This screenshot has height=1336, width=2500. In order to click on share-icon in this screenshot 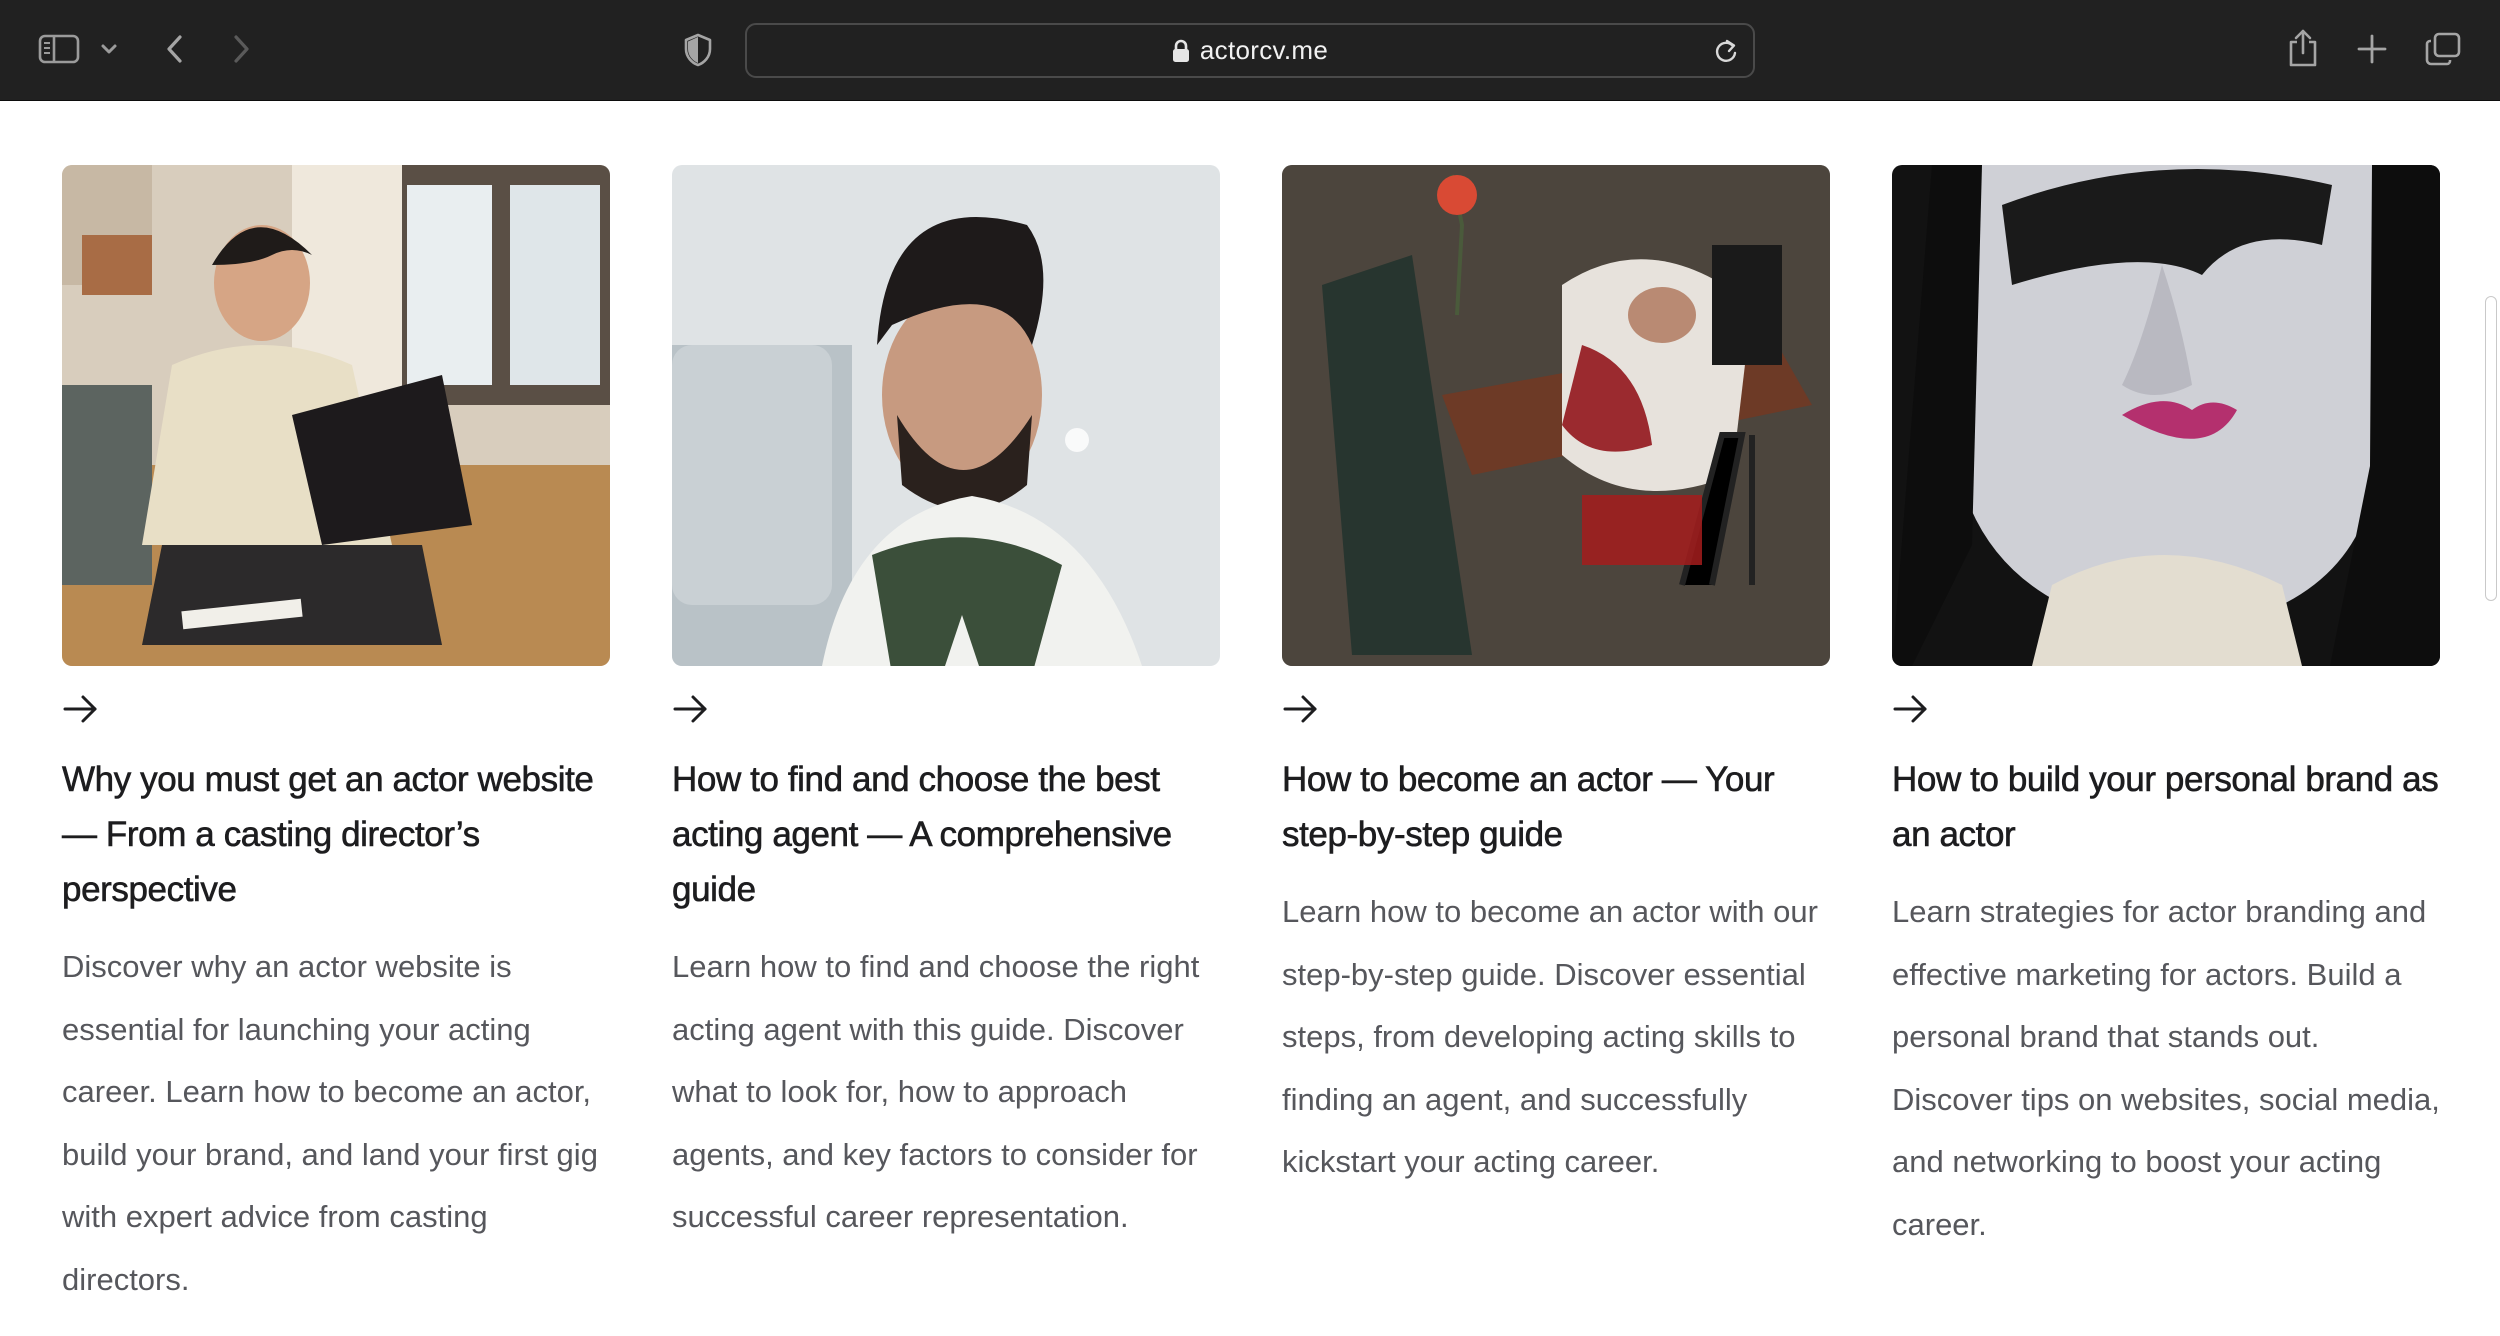, I will do `click(2303, 48)`.